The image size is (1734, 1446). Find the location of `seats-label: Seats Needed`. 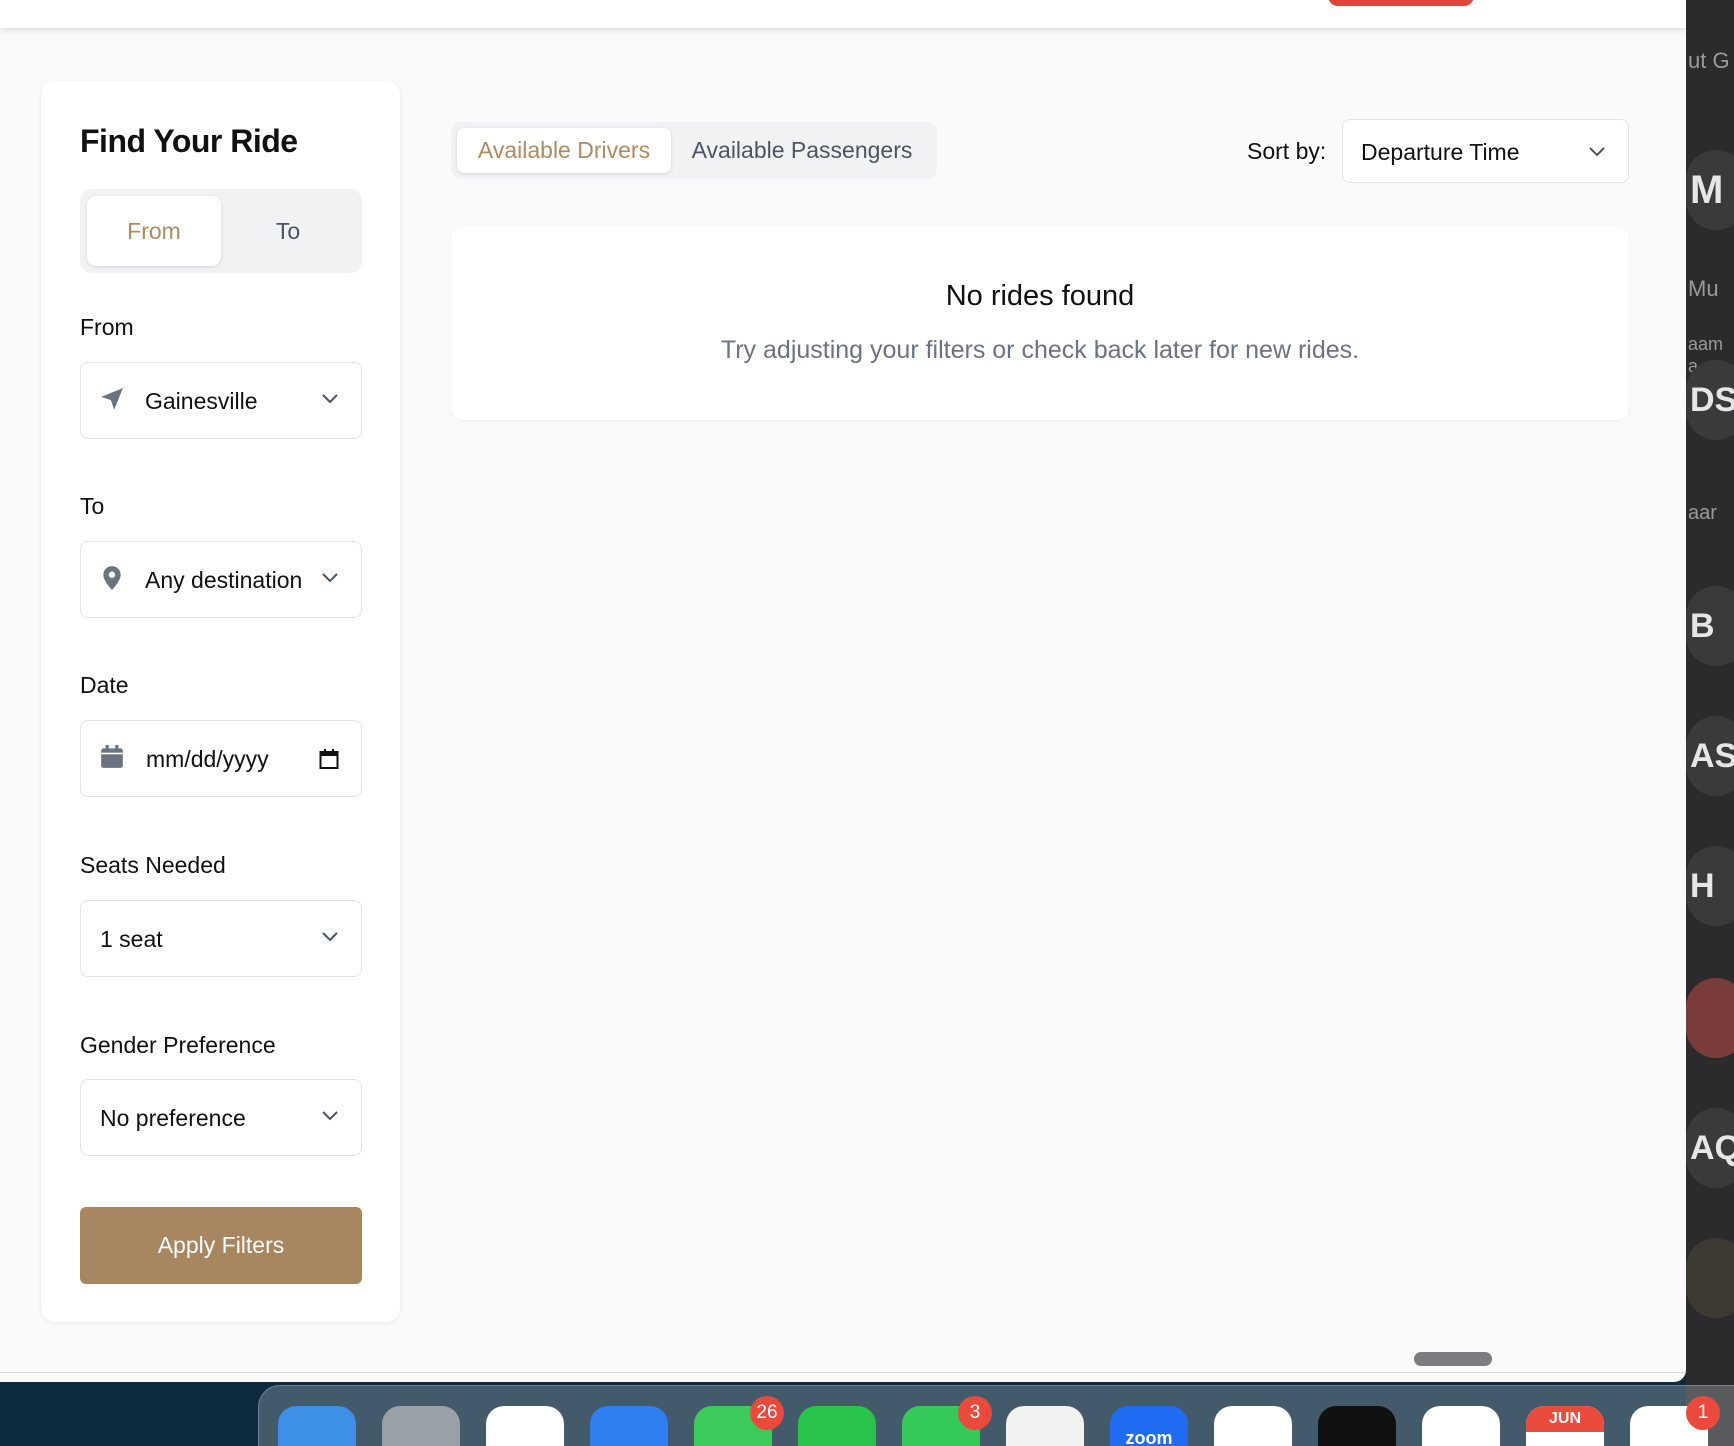

seats-label: Seats Needed is located at coordinates (153, 865).